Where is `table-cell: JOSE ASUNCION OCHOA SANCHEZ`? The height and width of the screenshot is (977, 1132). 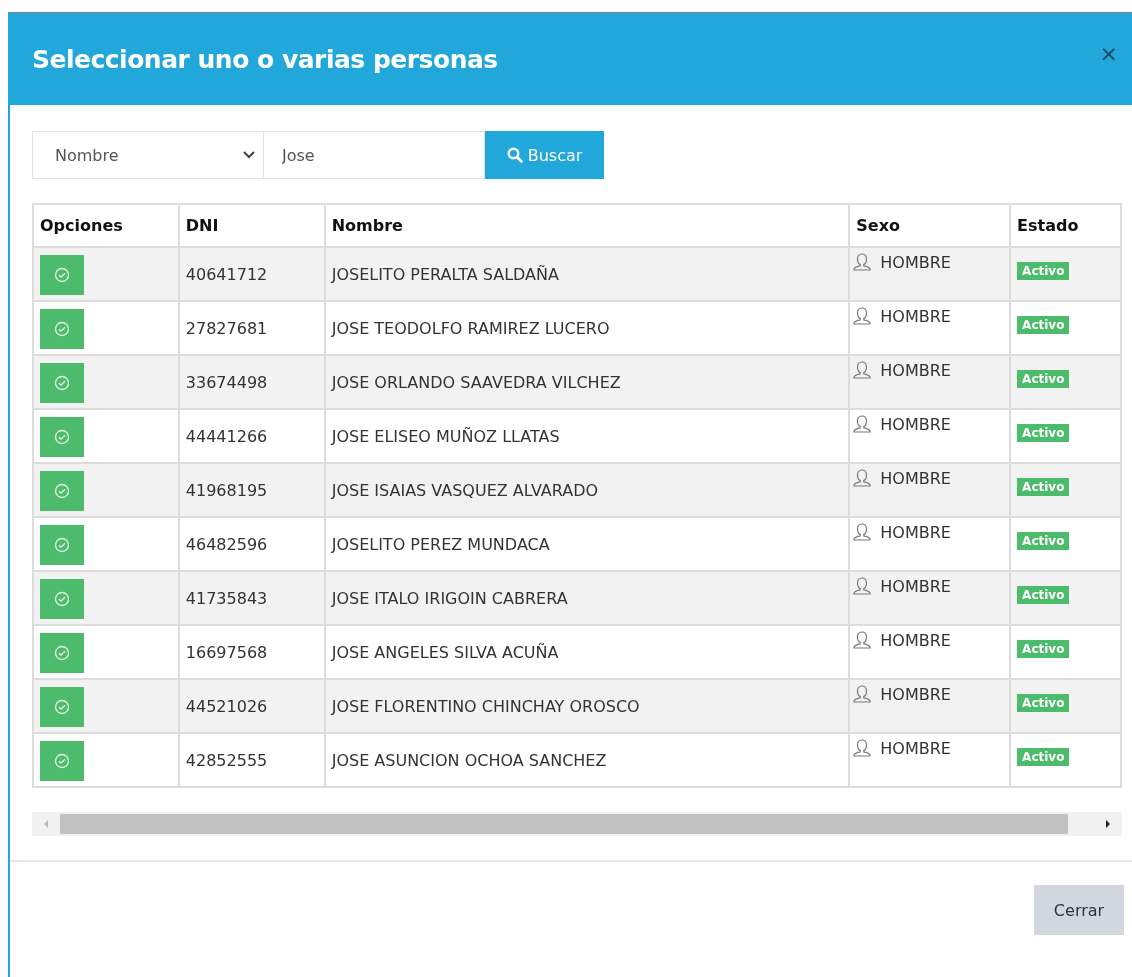 table-cell: JOSE ASUNCION OCHOA SANCHEZ is located at coordinates (587, 760).